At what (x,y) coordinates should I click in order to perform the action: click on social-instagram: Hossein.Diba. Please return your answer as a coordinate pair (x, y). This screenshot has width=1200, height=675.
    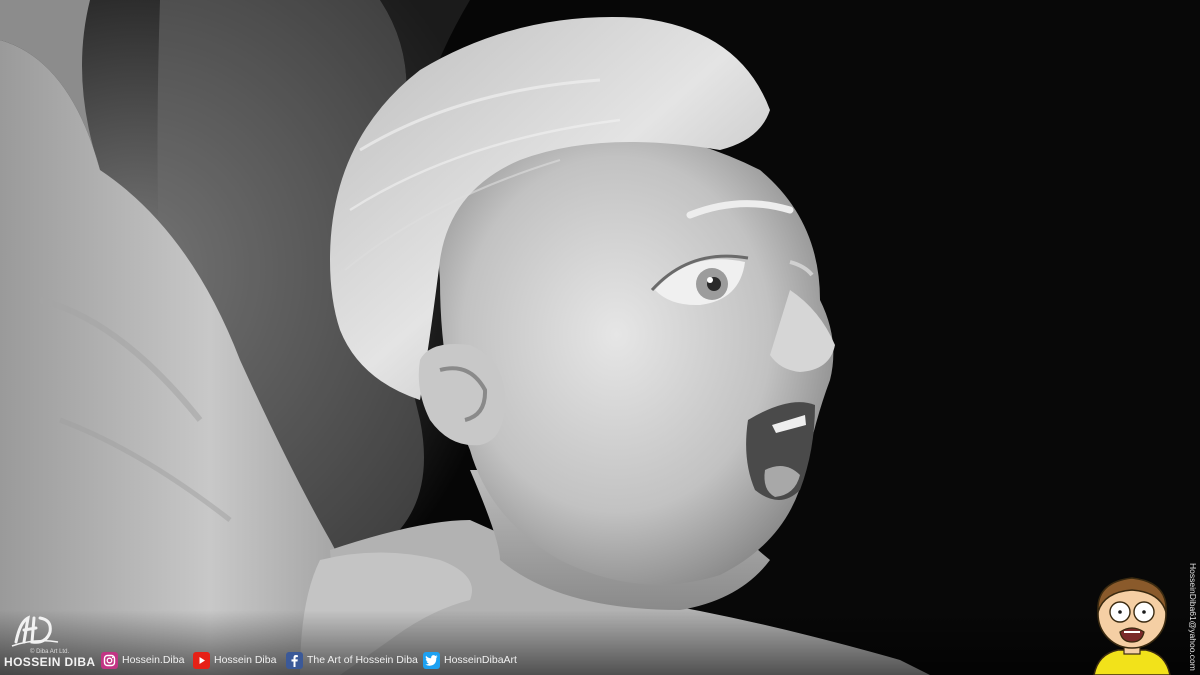
    Looking at the image, I should click on (142, 660).